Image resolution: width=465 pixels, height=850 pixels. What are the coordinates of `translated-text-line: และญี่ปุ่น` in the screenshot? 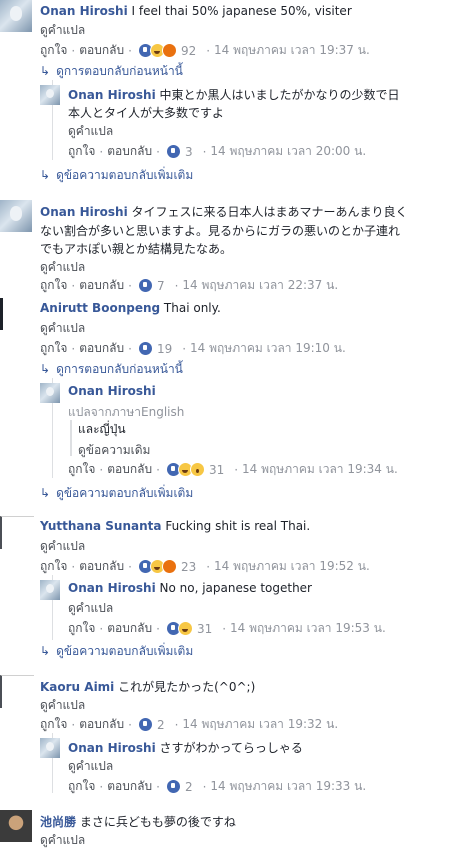 It's located at (102, 429).